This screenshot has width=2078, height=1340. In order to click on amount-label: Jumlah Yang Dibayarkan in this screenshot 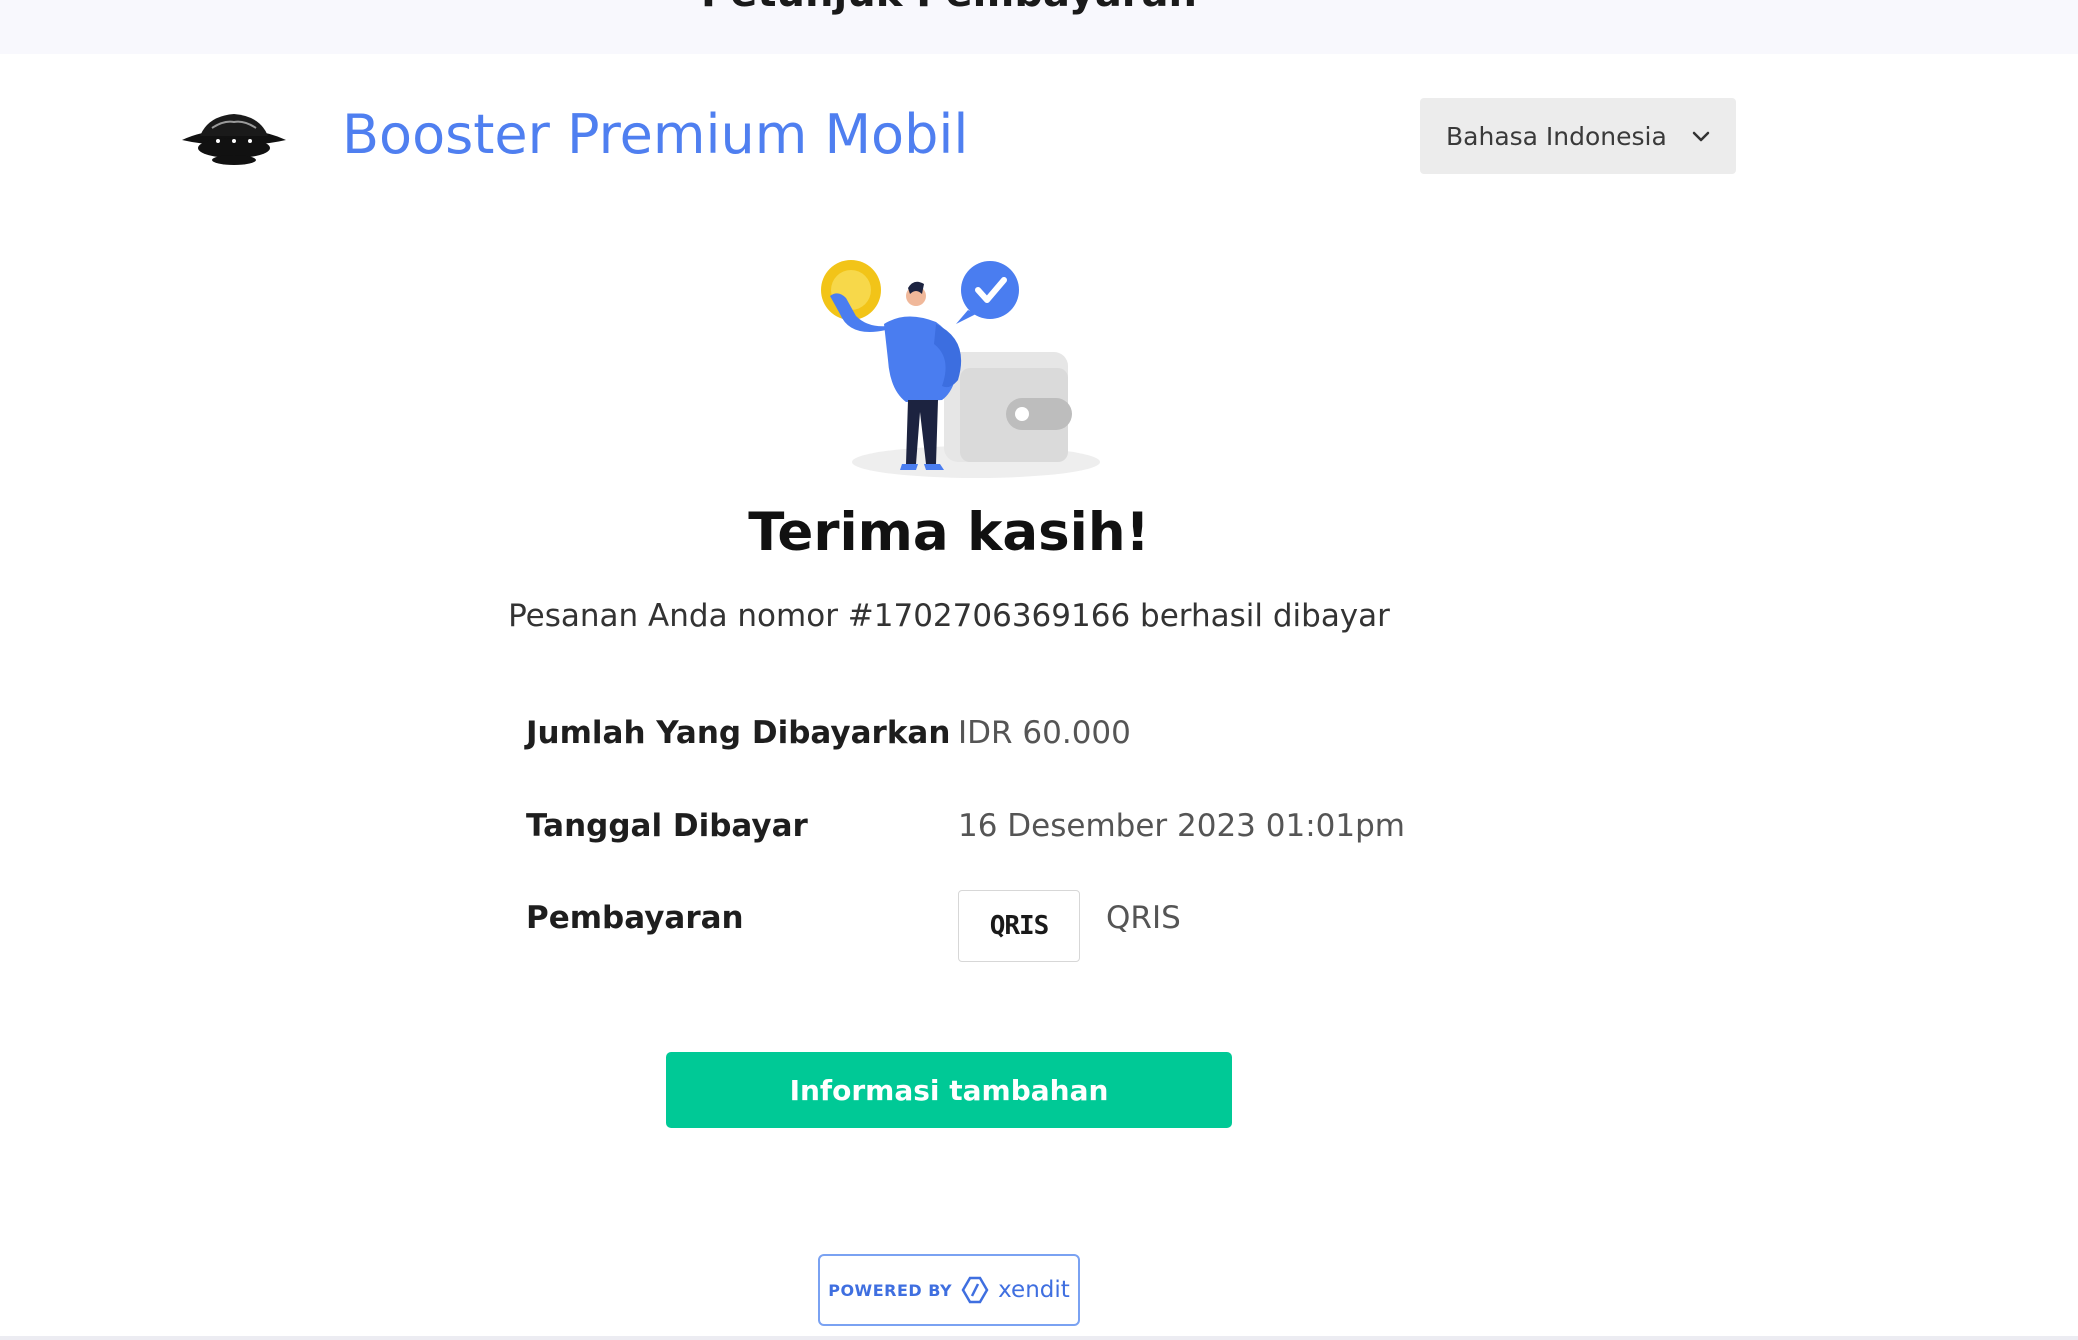, I will do `click(738, 733)`.